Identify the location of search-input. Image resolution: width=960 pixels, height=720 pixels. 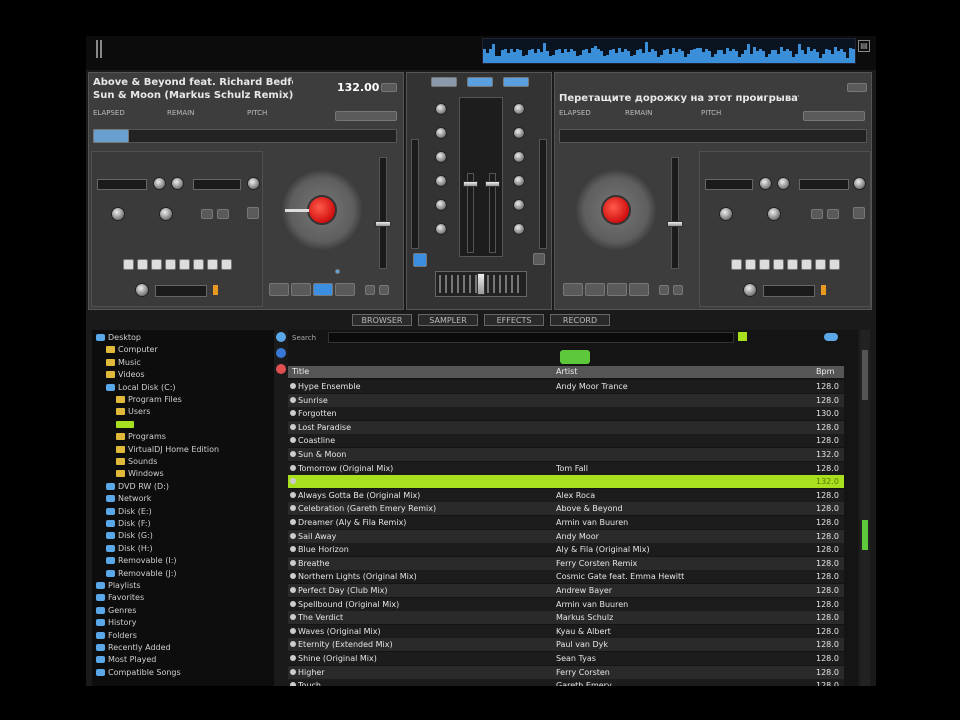
(531, 337).